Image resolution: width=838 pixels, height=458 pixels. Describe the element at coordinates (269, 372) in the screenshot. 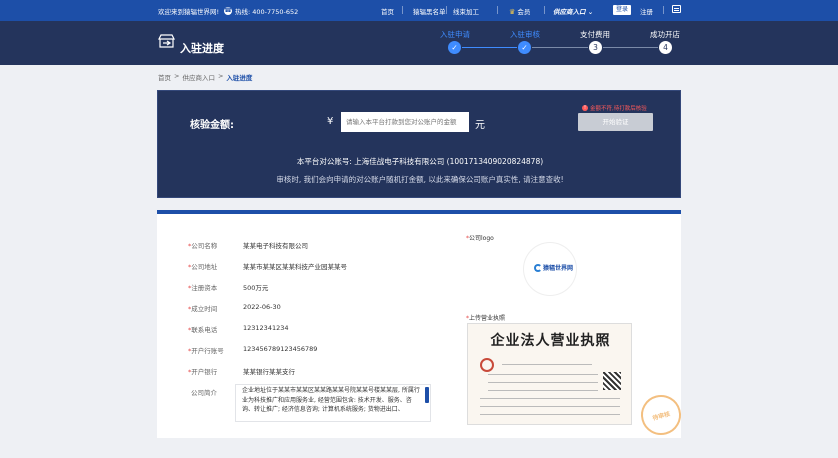

I see `field-value: 某某银行某某支行` at that location.